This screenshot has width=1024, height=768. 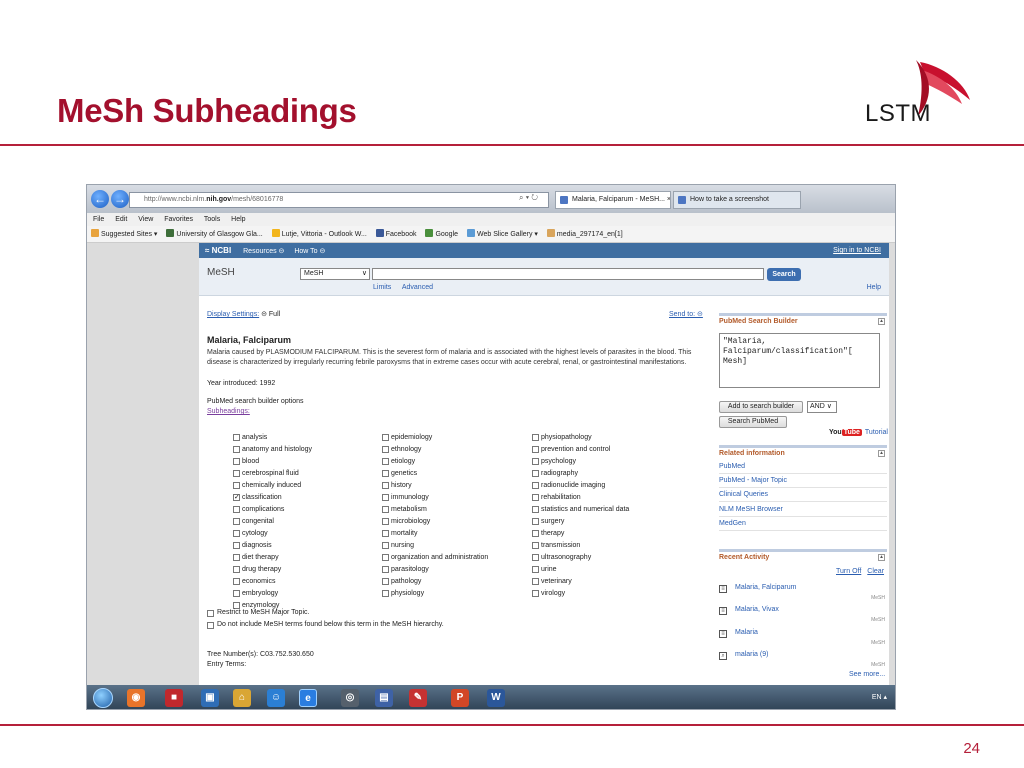 I want to click on subheading-checkbox: microbiology, so click(x=435, y=522).